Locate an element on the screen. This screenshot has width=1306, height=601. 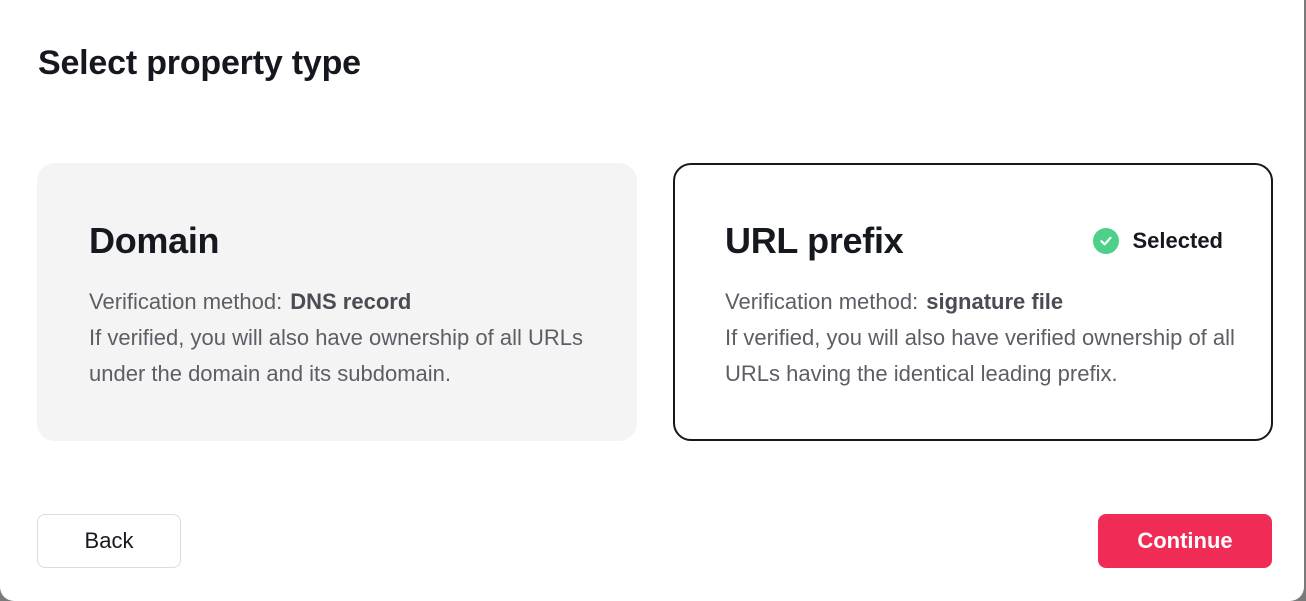
url-prefix-verification-method: Verification method: signature file is located at coordinates (980, 302).